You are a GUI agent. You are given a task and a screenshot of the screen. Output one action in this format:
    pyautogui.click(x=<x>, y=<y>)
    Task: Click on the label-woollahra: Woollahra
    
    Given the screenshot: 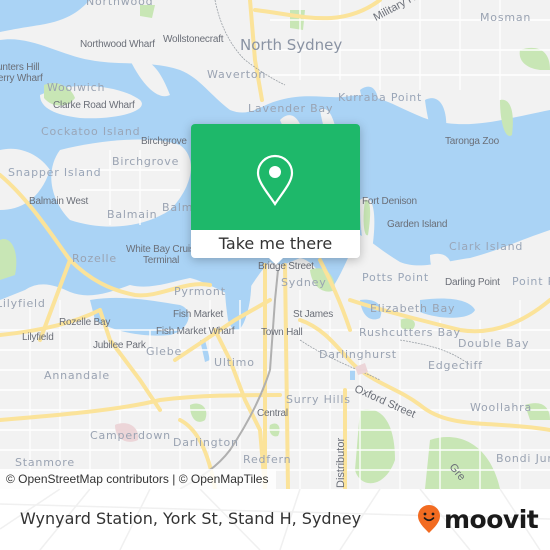 What is the action you would take?
    pyautogui.click(x=501, y=407)
    